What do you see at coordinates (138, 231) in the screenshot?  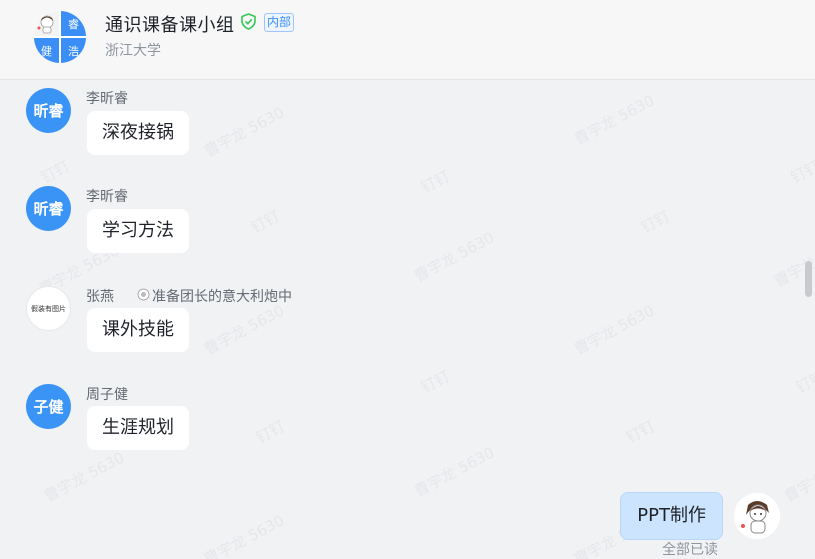 I see `message-bubble: 学习方法` at bounding box center [138, 231].